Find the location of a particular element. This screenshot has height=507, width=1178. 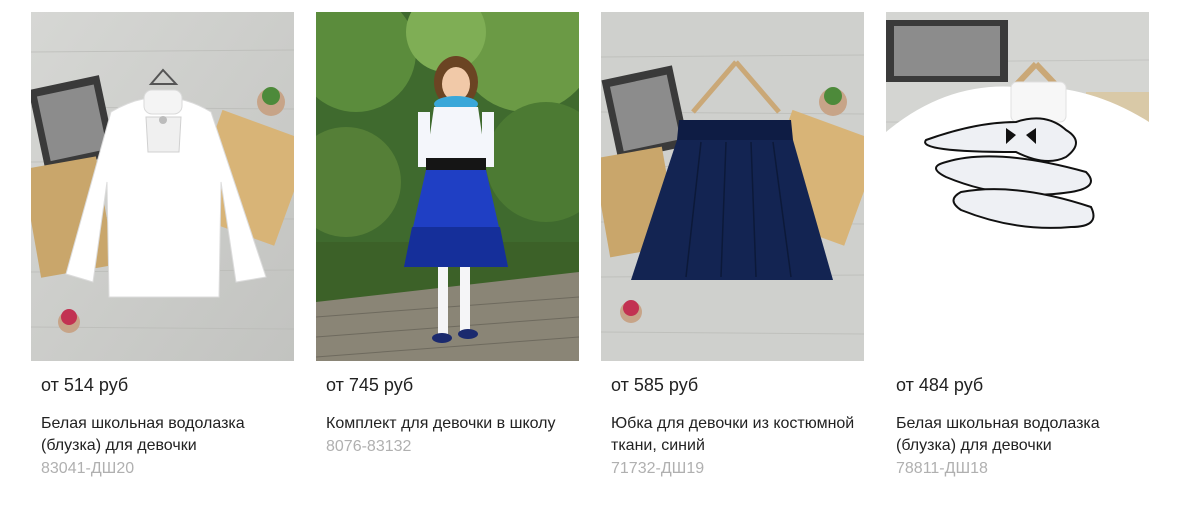

product-title: Комплект для девочки в школу is located at coordinates (451, 424).